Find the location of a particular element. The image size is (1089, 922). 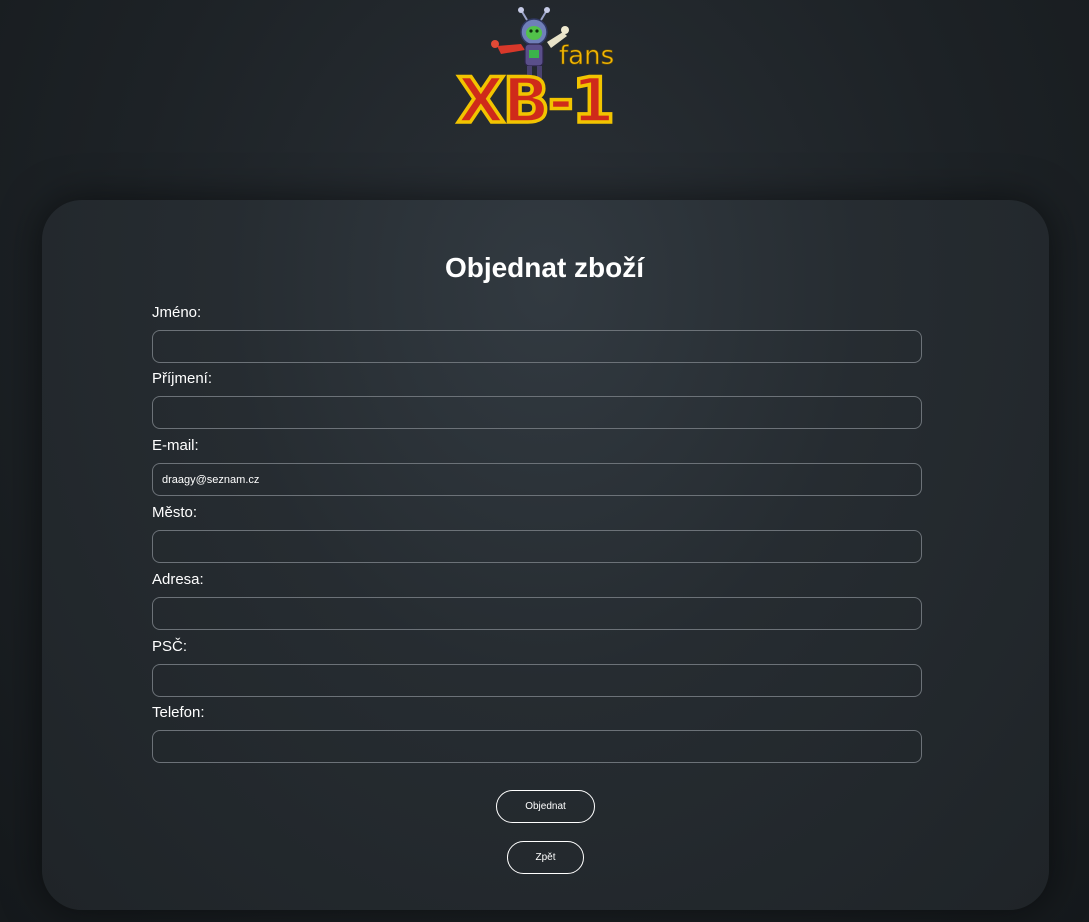

city-input is located at coordinates (537, 546).